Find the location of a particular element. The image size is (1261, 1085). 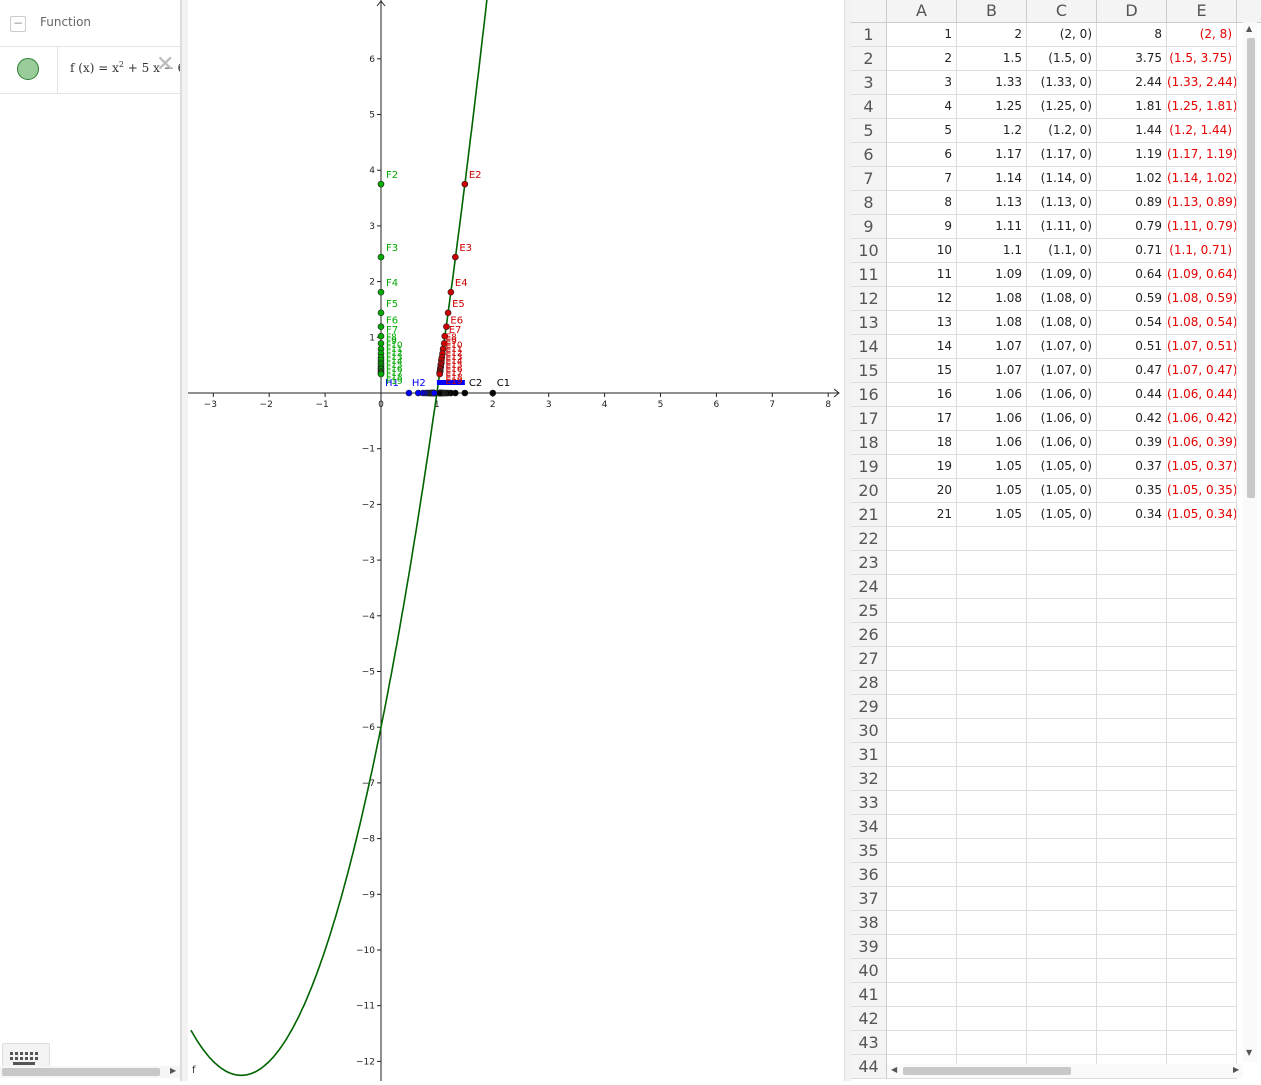

cell-b2: 1.5 is located at coordinates (992, 59).